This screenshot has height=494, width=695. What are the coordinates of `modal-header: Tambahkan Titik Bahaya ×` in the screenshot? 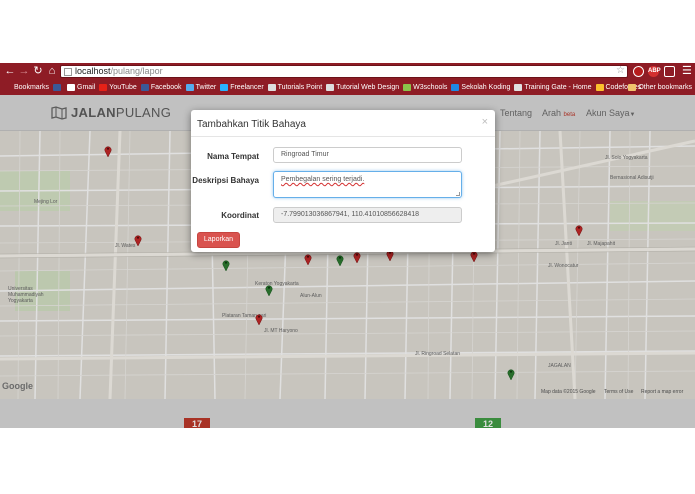 It's located at (343, 123).